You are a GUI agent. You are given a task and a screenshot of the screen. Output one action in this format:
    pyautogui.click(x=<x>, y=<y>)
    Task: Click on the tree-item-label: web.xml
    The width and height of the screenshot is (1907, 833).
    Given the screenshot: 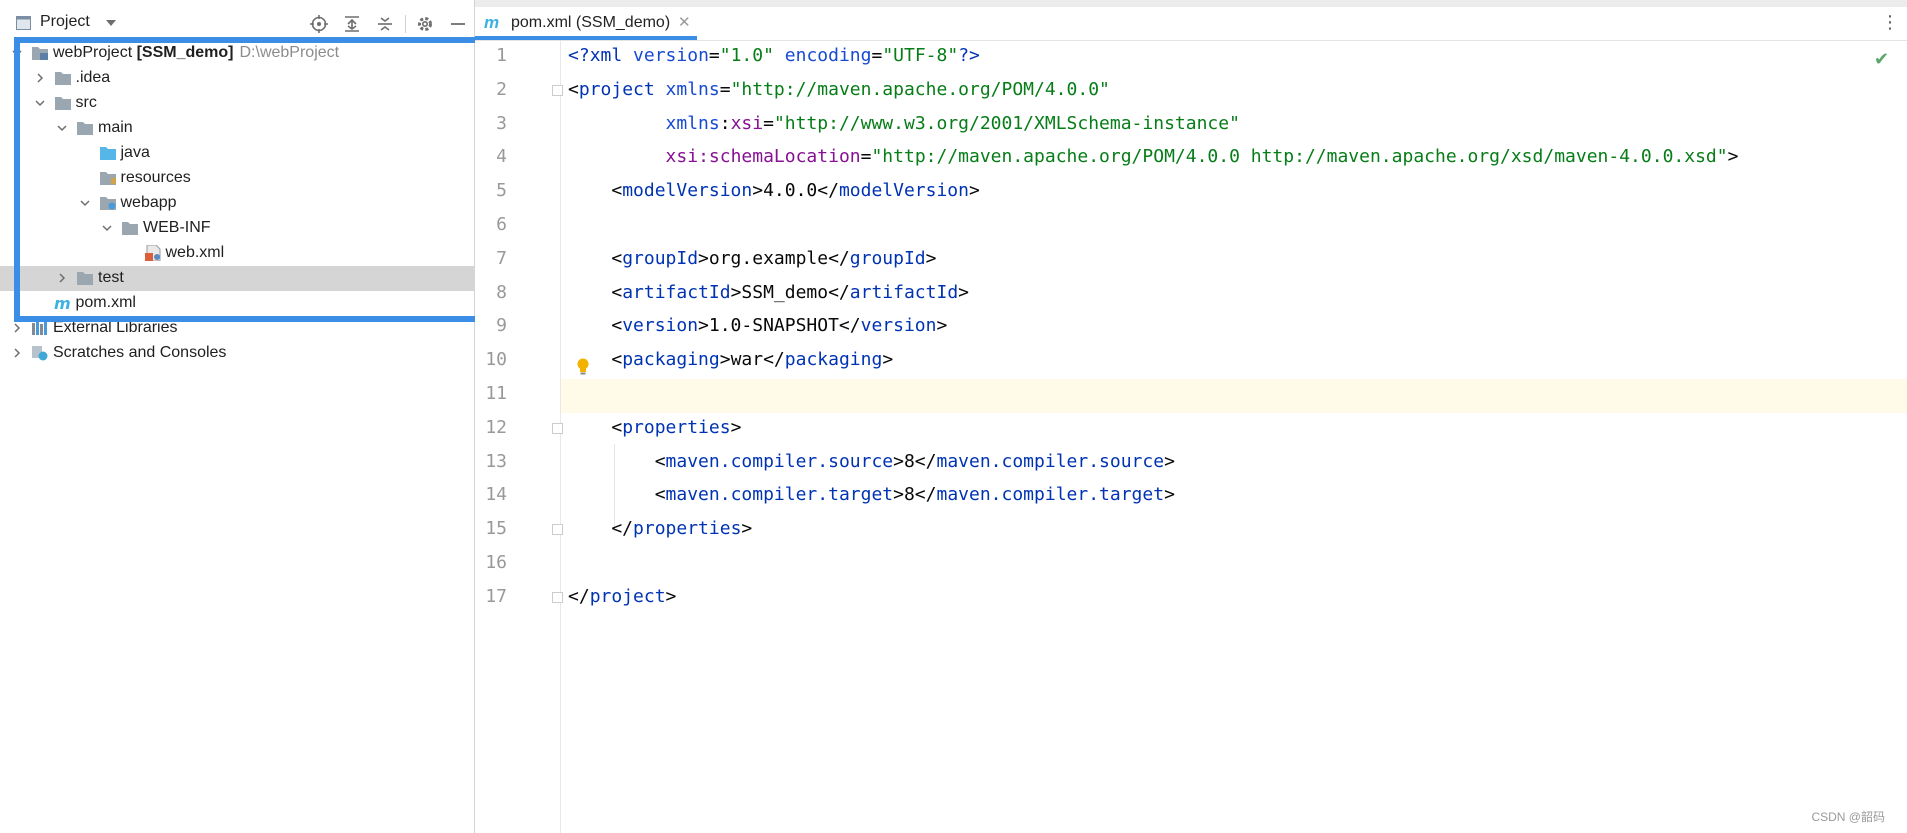 What is the action you would take?
    pyautogui.click(x=195, y=252)
    